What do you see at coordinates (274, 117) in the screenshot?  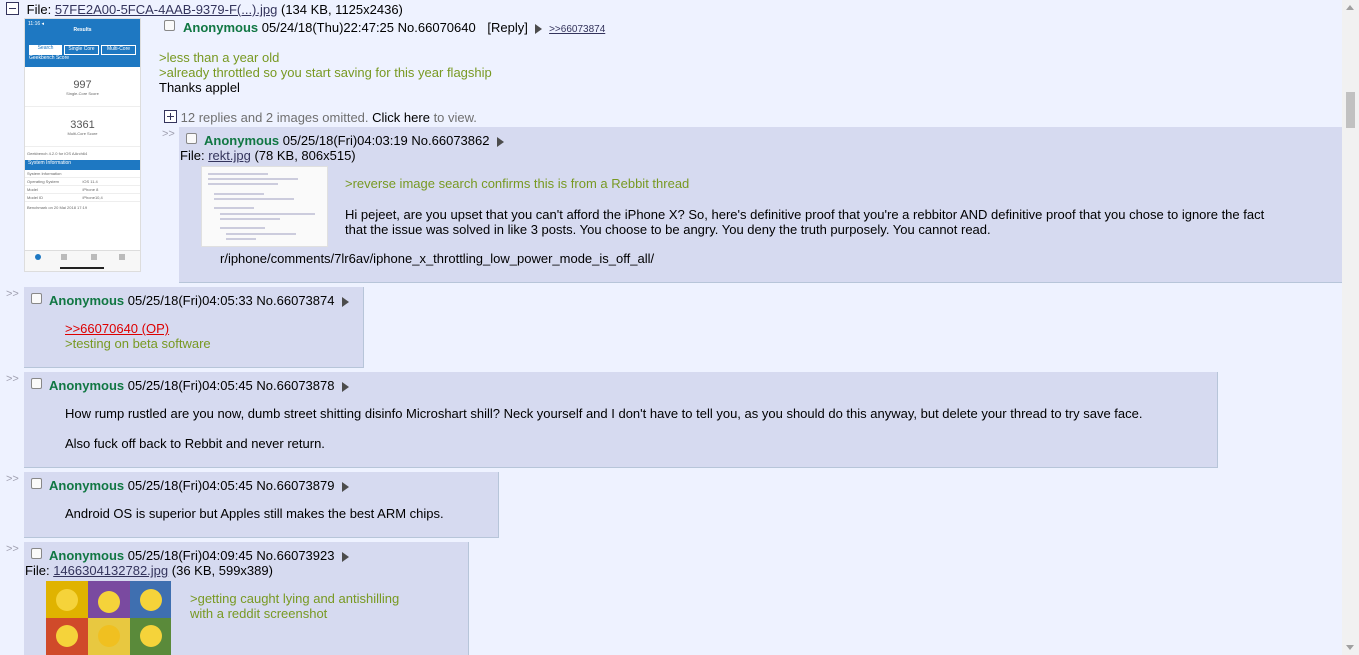 I see `omitted-text: 12 replies and 2 images omitted.` at bounding box center [274, 117].